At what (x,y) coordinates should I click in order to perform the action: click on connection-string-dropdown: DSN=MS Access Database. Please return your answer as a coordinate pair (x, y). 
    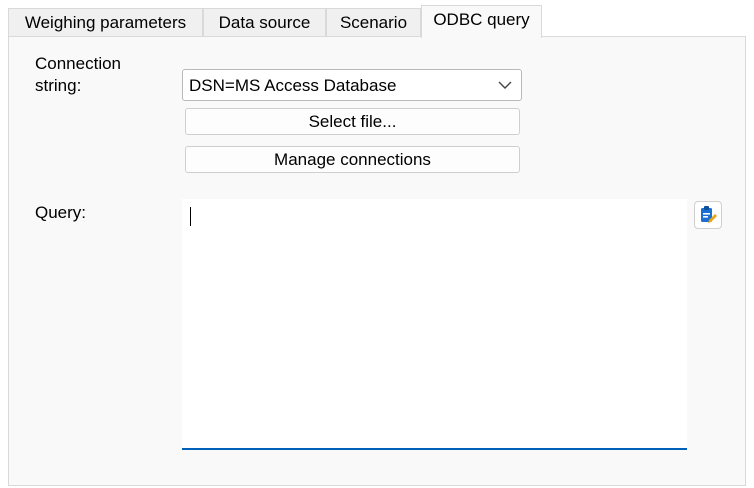
    Looking at the image, I should click on (352, 85).